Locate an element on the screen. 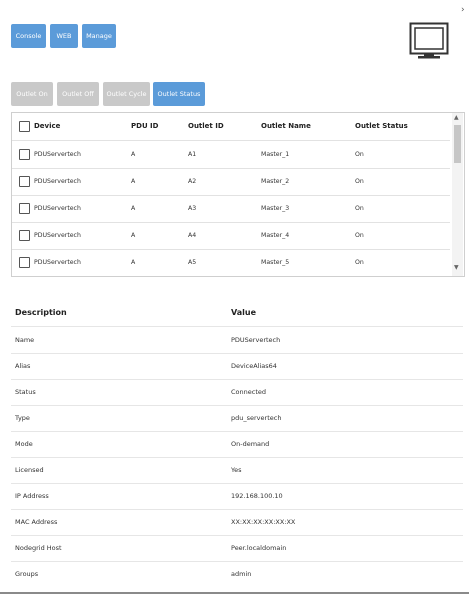  detail-row: Name PDUServertech is located at coordinates (237, 340).